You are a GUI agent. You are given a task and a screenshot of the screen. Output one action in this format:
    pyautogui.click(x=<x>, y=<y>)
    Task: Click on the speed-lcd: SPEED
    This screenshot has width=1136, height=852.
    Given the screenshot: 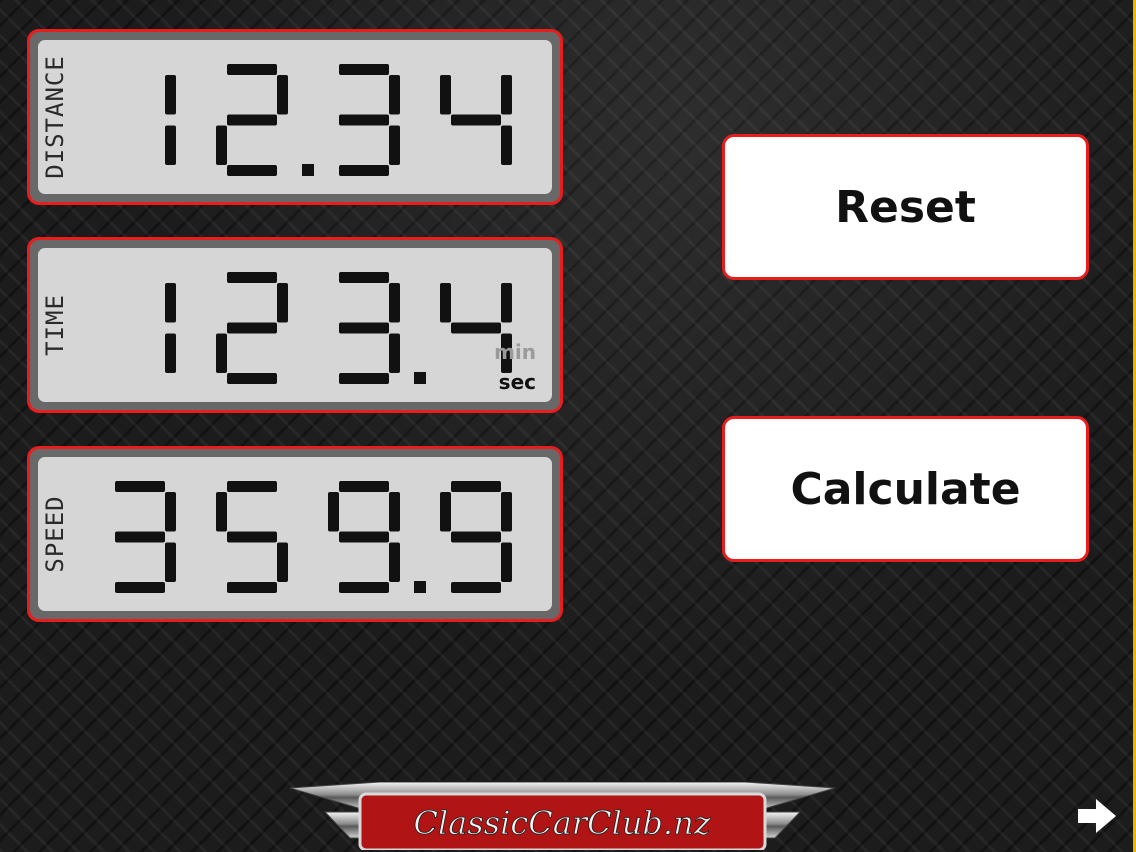 What is the action you would take?
    pyautogui.click(x=295, y=534)
    